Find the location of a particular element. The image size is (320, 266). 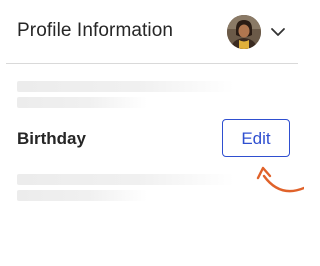

chevron-down-icon is located at coordinates (278, 32).